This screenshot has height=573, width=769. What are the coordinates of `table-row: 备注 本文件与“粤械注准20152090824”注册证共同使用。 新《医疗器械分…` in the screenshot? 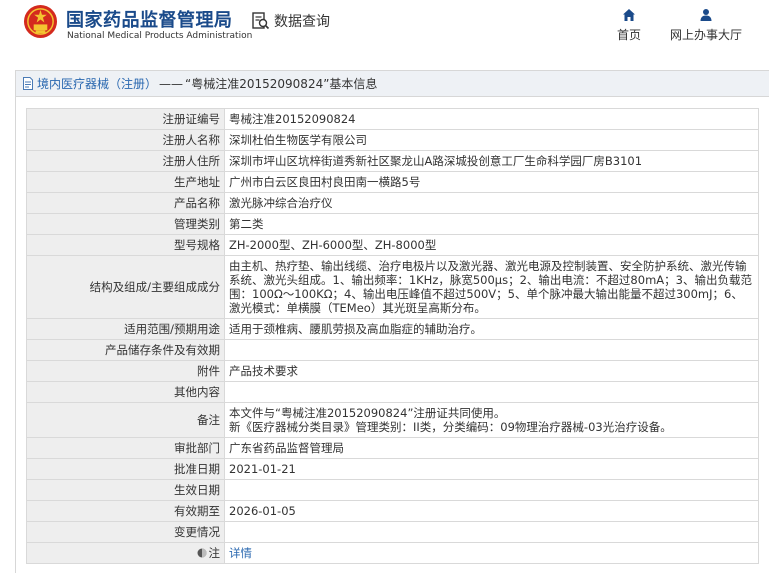 It's located at (392, 420).